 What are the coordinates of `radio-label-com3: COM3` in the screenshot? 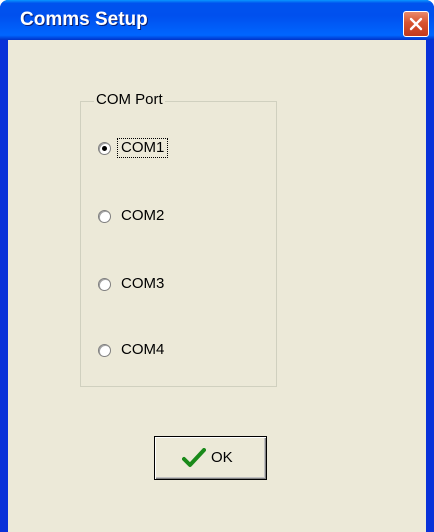 It's located at (143, 283).